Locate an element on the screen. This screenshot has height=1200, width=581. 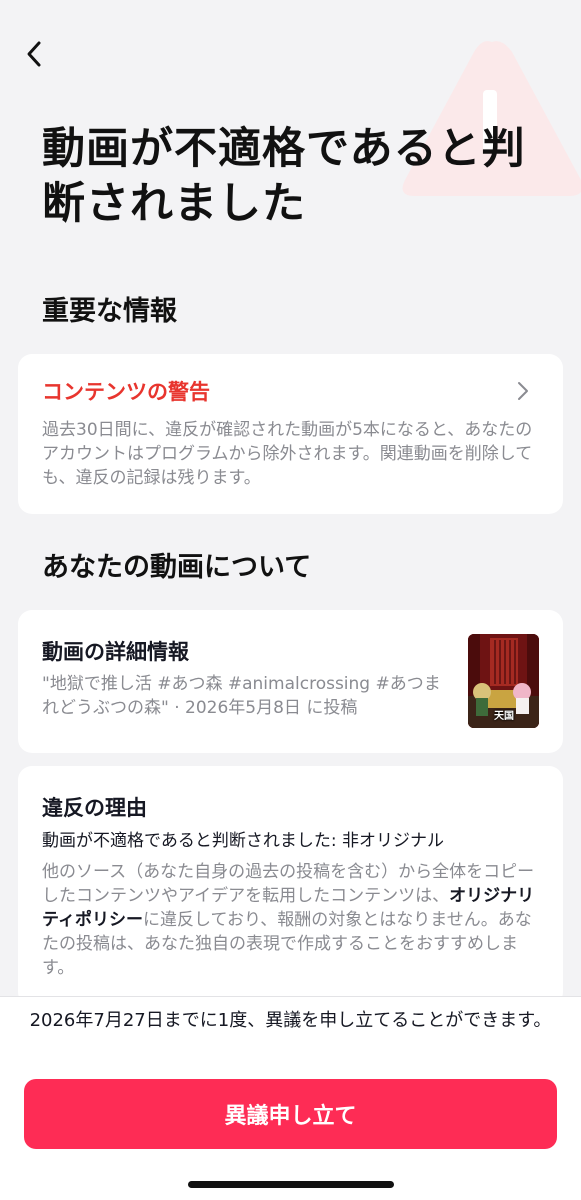
violation-verdict: 動画が不適格であると判断されました: 非オリジナル is located at coordinates (243, 841).